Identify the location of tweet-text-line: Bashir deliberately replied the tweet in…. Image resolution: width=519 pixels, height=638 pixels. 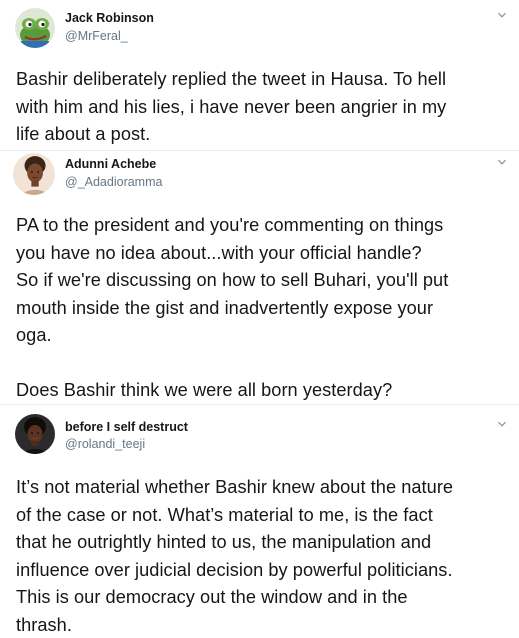
(231, 79).